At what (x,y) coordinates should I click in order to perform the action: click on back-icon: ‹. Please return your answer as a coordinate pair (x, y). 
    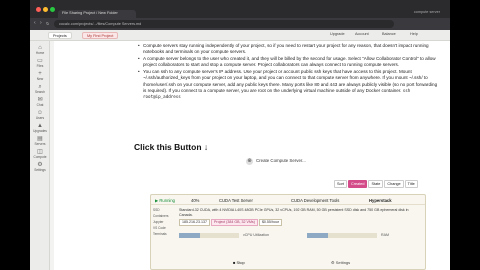
    Looking at the image, I should click on (35, 23).